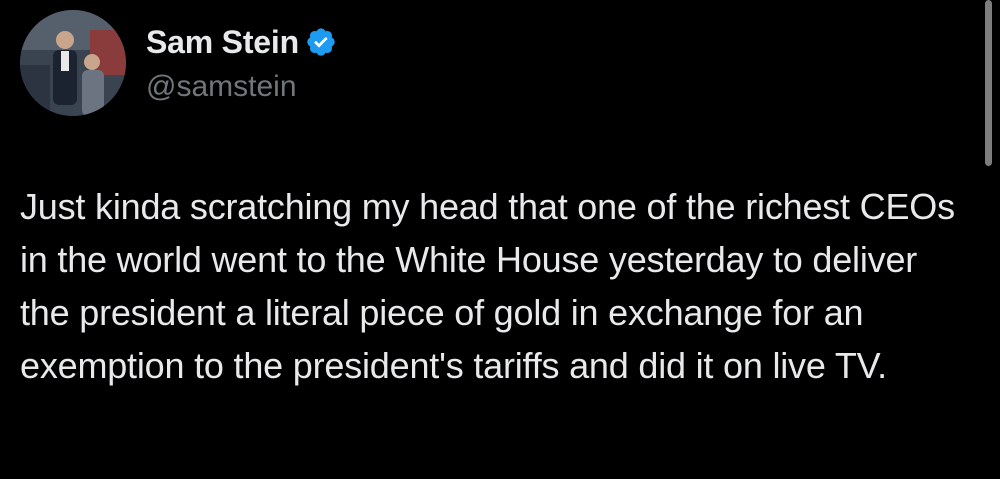  I want to click on author-name-row: Sam Stein, so click(241, 42).